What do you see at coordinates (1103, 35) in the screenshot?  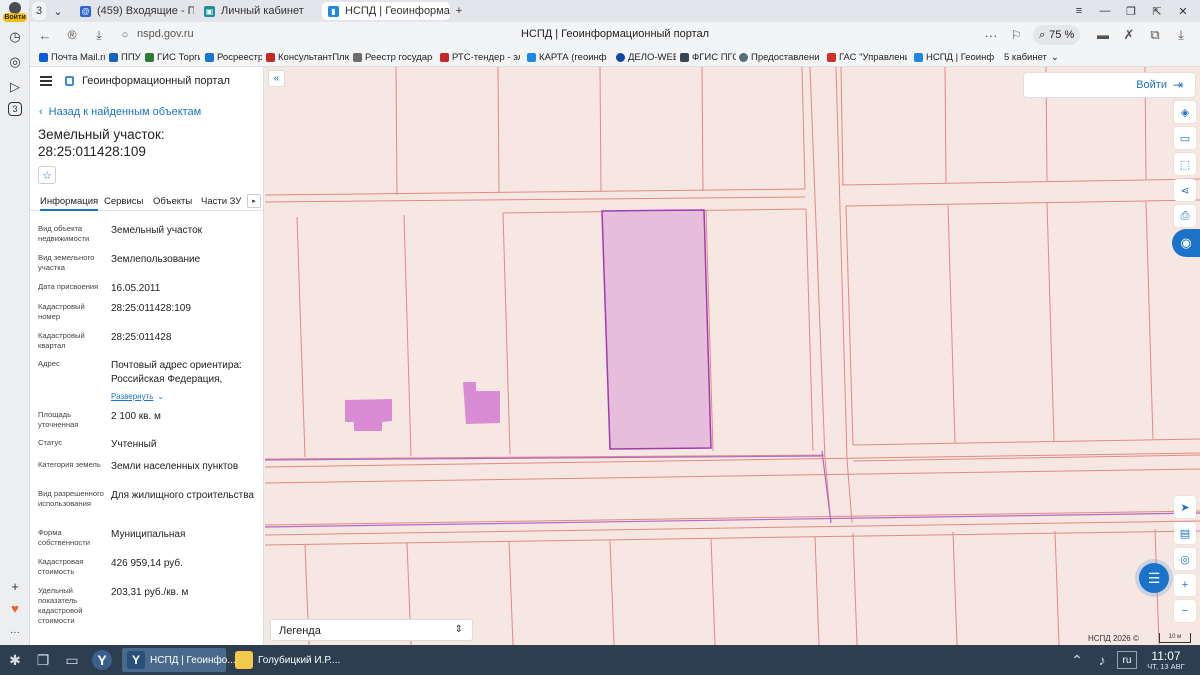 I see `pip-icon: ▬` at bounding box center [1103, 35].